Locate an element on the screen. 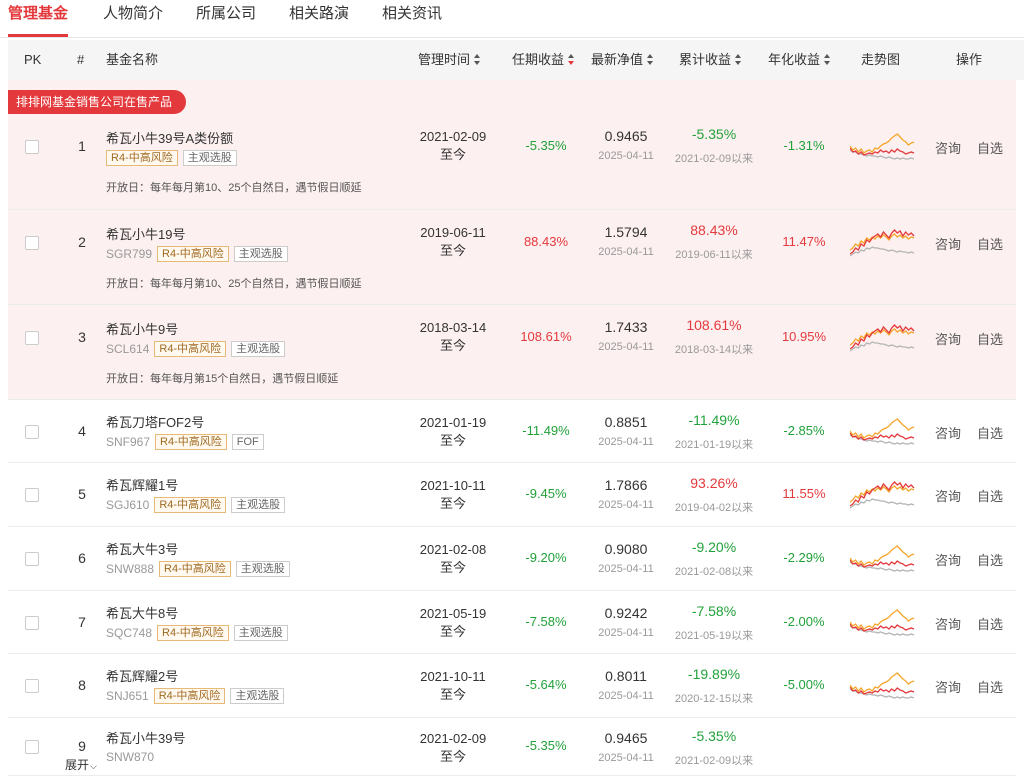 The width and height of the screenshot is (1024, 776). cum-return: 88.43% is located at coordinates (714, 230).